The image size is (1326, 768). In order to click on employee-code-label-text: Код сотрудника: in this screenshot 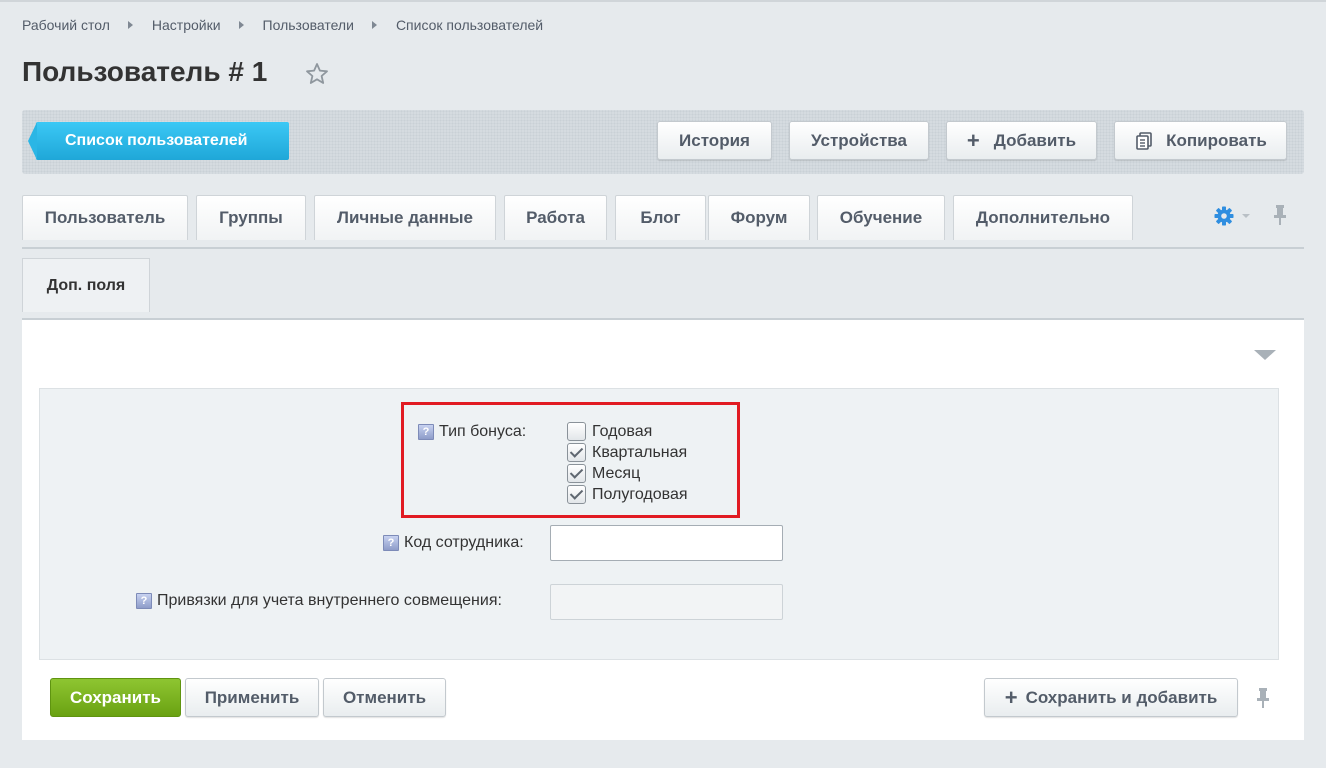, I will do `click(464, 542)`.